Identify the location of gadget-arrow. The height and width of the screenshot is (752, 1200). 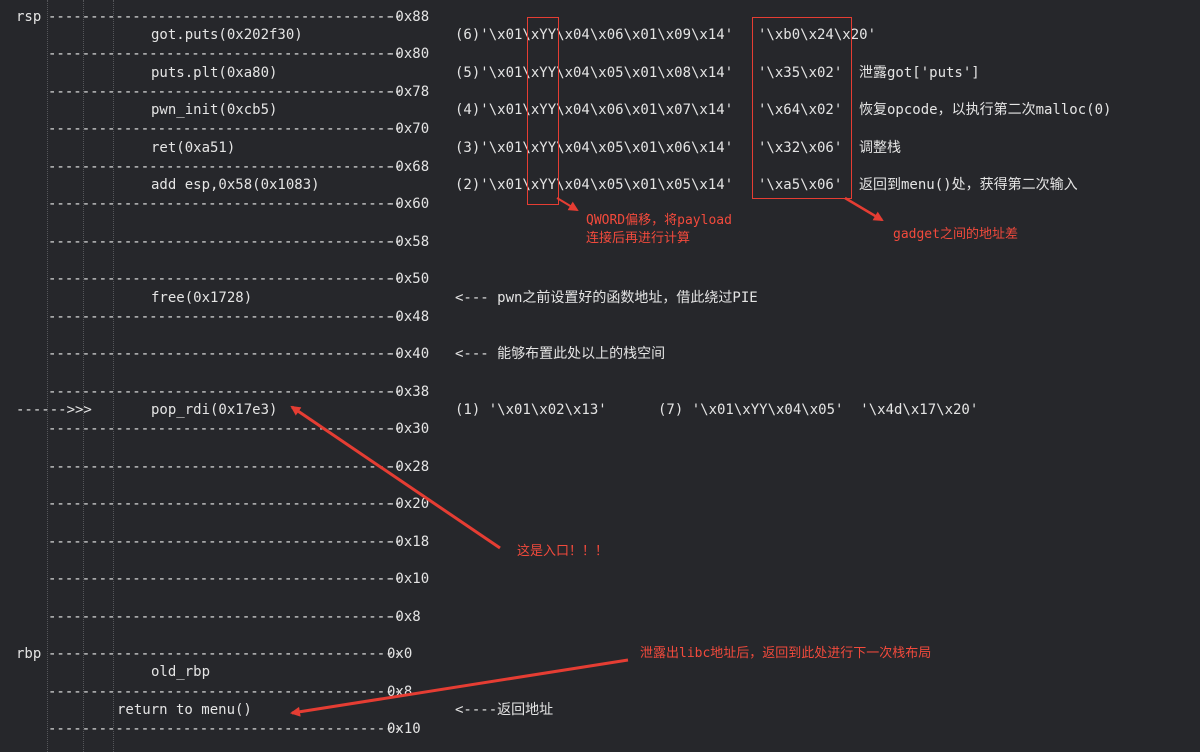
(864, 209).